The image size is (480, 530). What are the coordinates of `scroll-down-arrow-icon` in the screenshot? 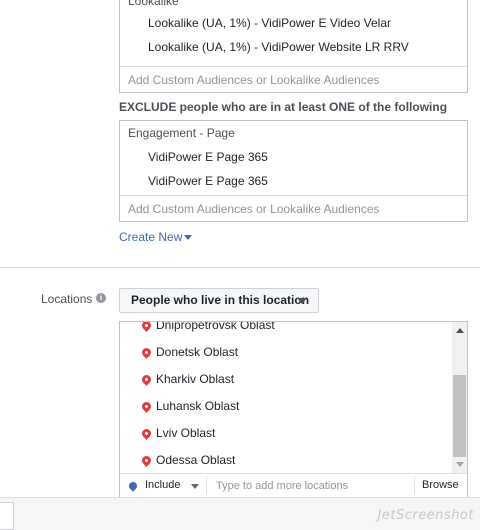 It's located at (460, 464).